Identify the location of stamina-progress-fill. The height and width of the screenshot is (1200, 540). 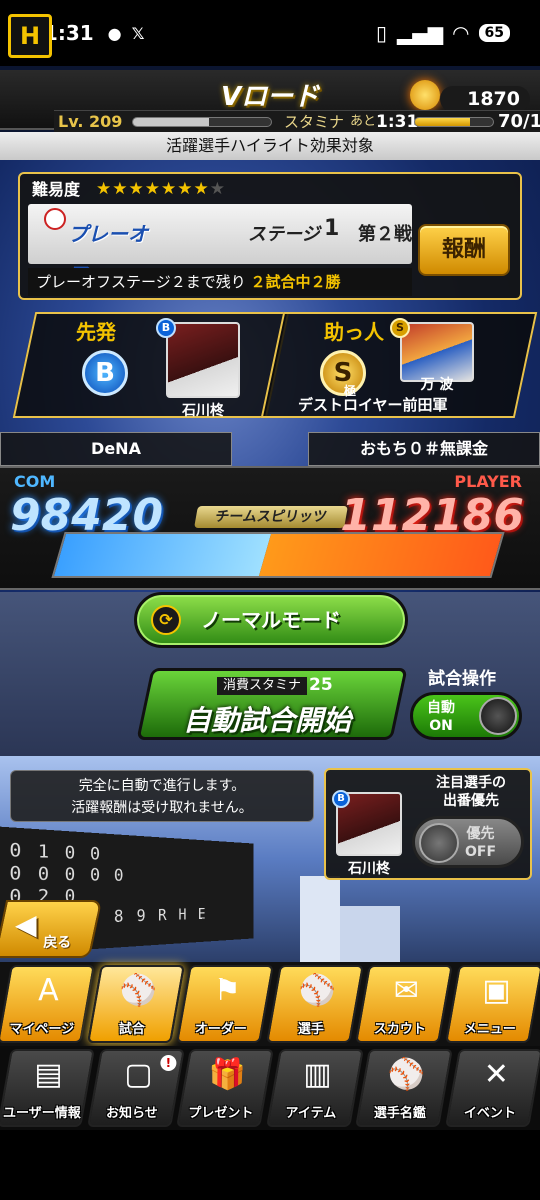
(442, 122).